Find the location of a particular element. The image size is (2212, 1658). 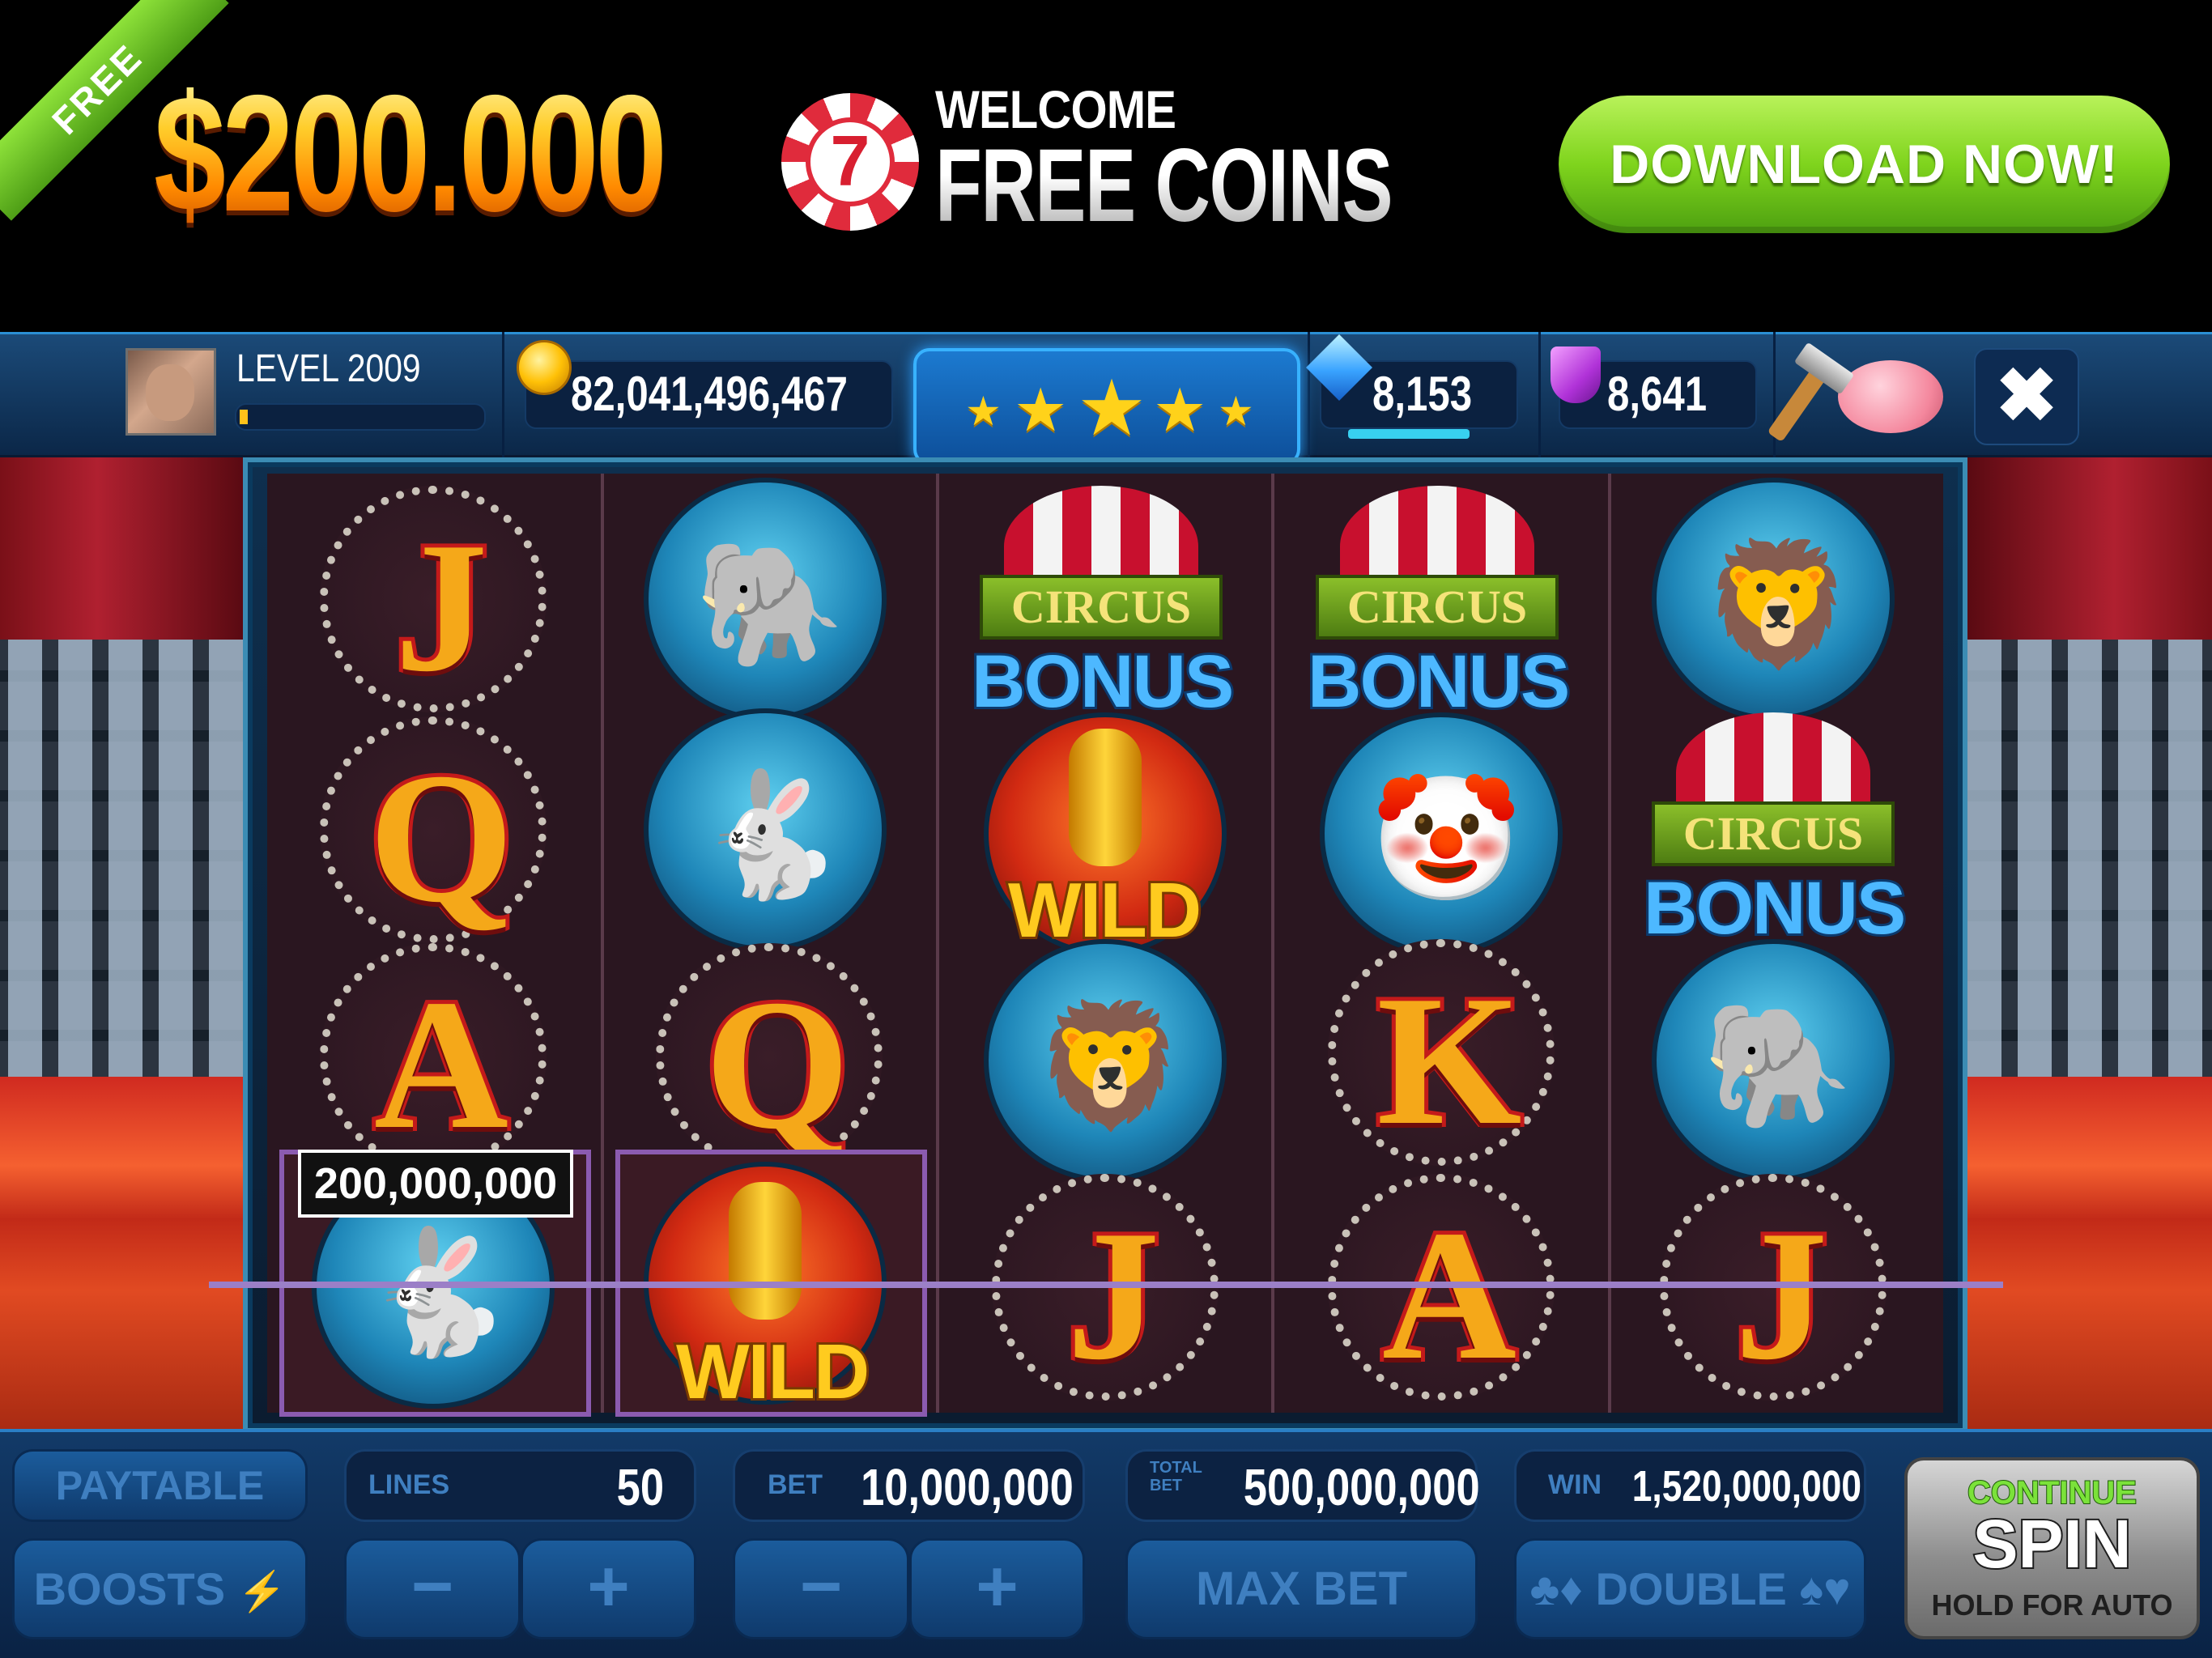

star-rating-panel: ★ ★ ★ ★ ★ is located at coordinates (1106, 407).